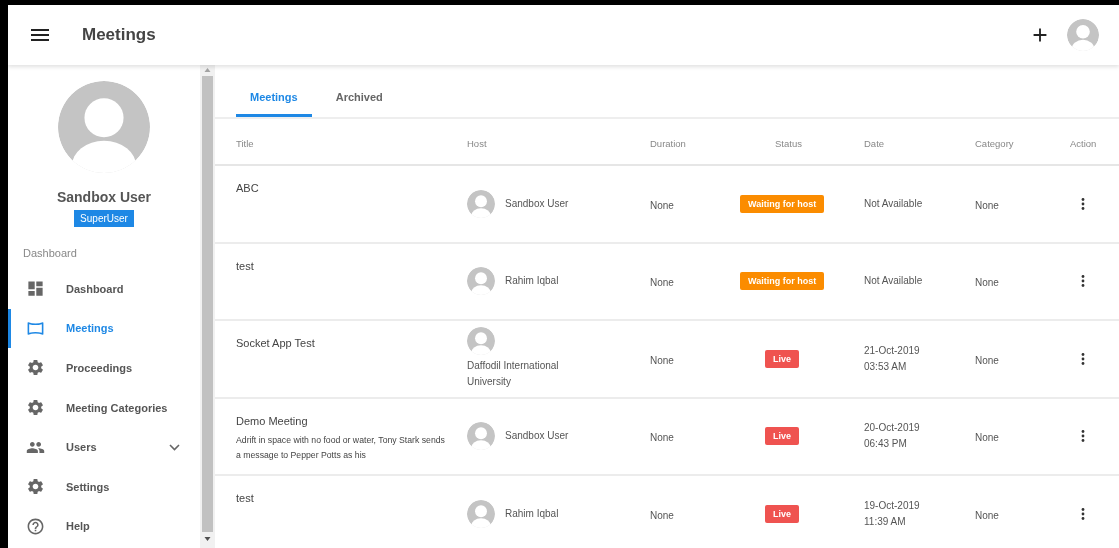 This screenshot has height=548, width=1119. Describe the element at coordinates (104, 197) in the screenshot. I see `user-name: Sandbox User` at that location.